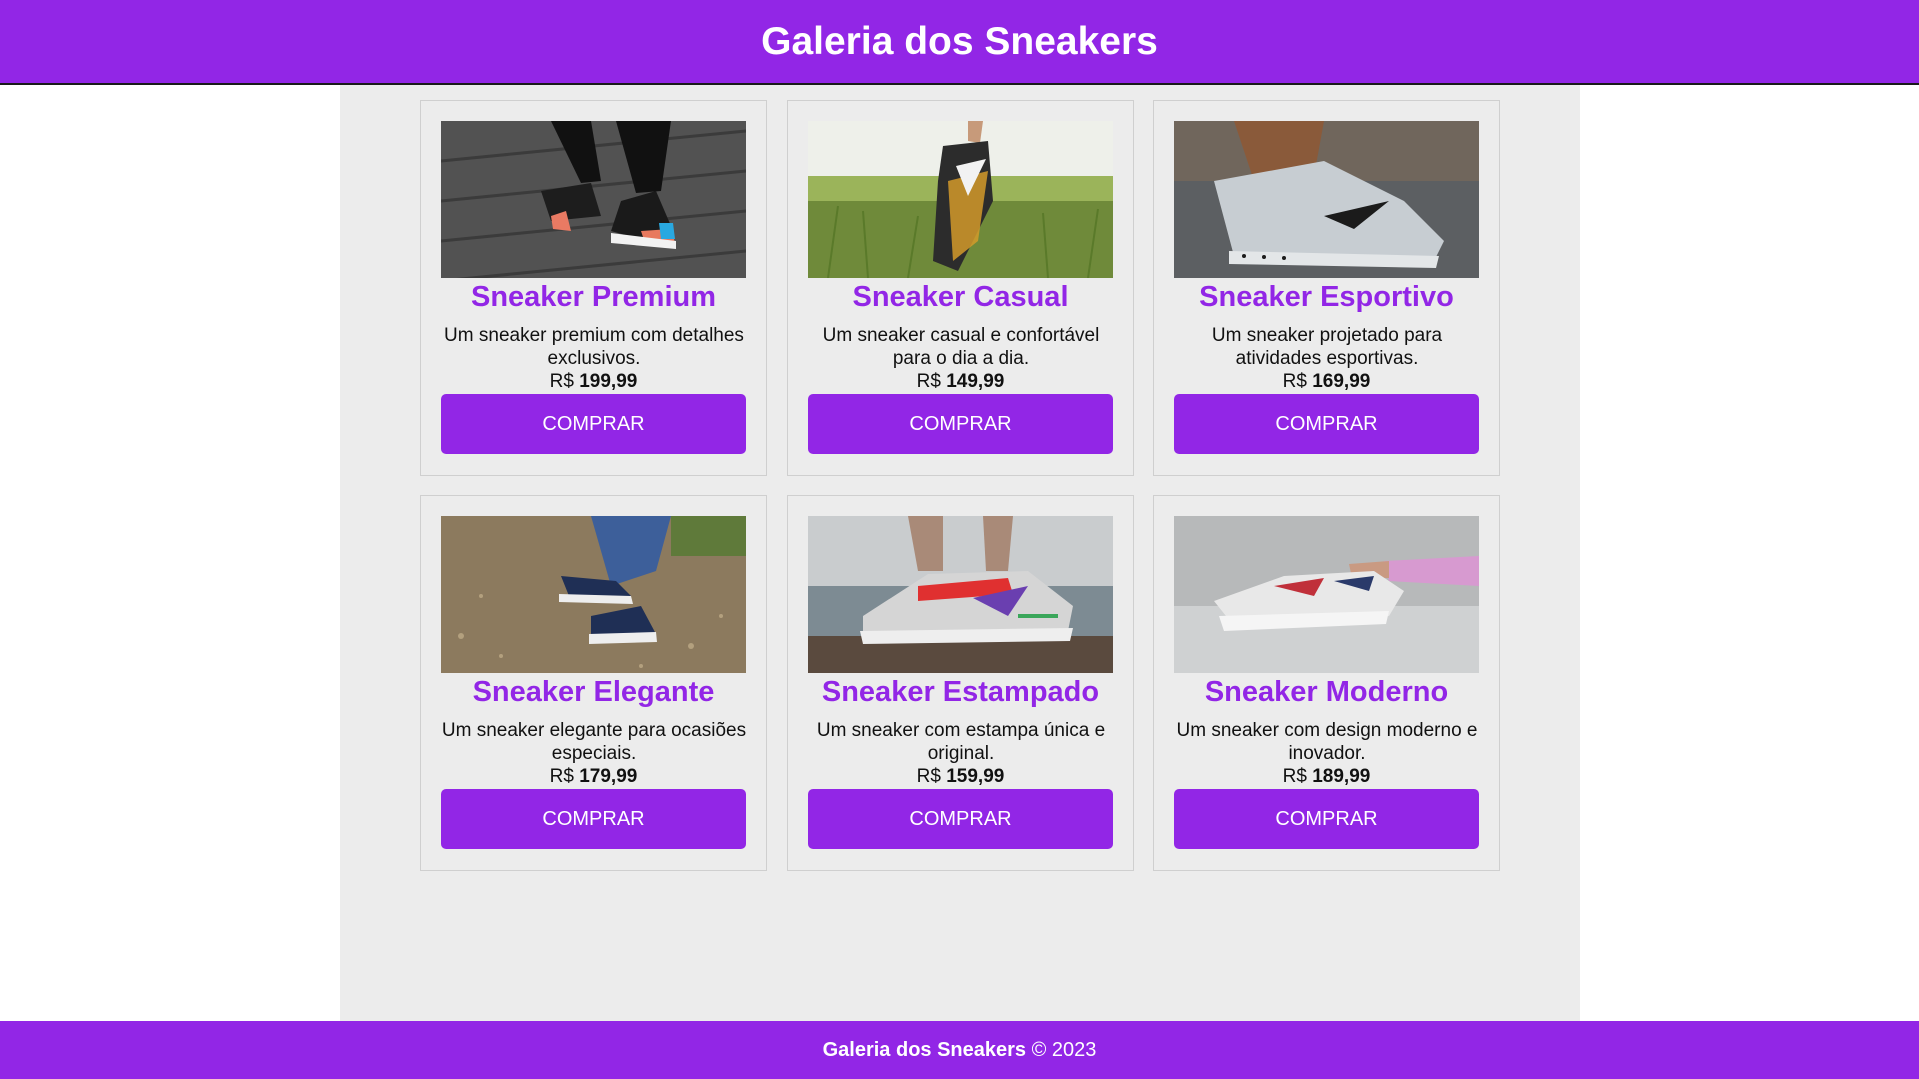 This screenshot has width=1919, height=1079. Describe the element at coordinates (1326, 297) in the screenshot. I see `product-name: Sneaker Esportivo` at that location.